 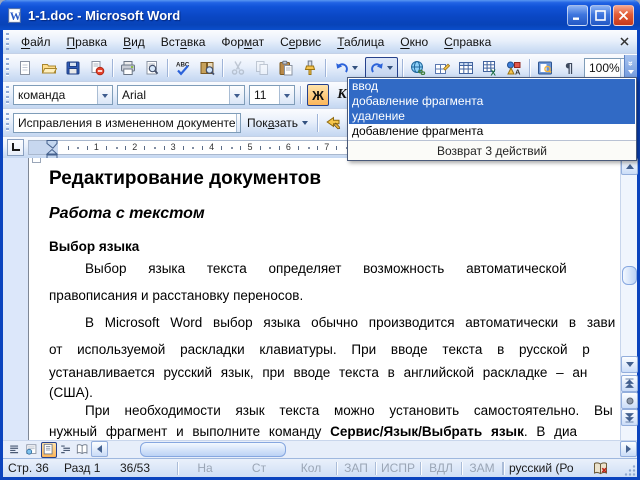 What do you see at coordinates (398, 468) in the screenshot?
I see `status-track-changes: ИСПР` at bounding box center [398, 468].